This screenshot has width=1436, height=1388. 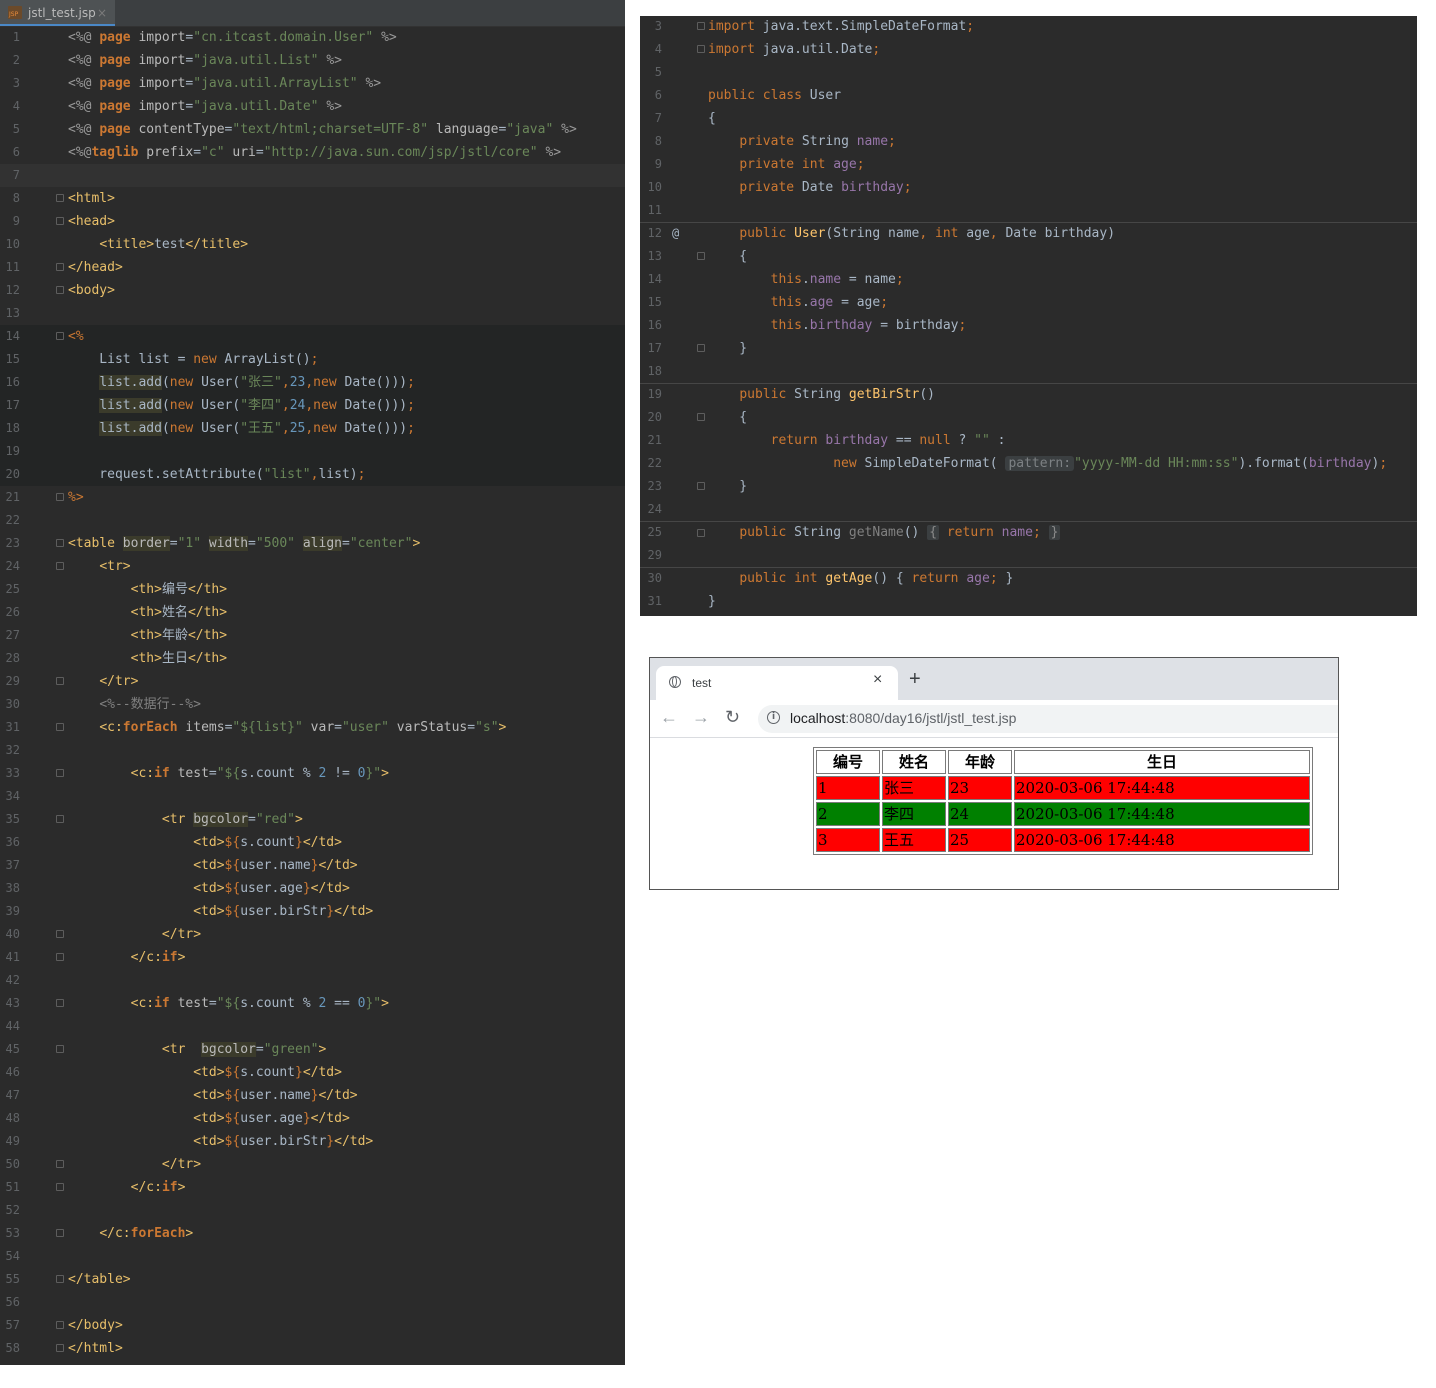 I want to click on code-line: 14 <%, so click(x=312, y=336).